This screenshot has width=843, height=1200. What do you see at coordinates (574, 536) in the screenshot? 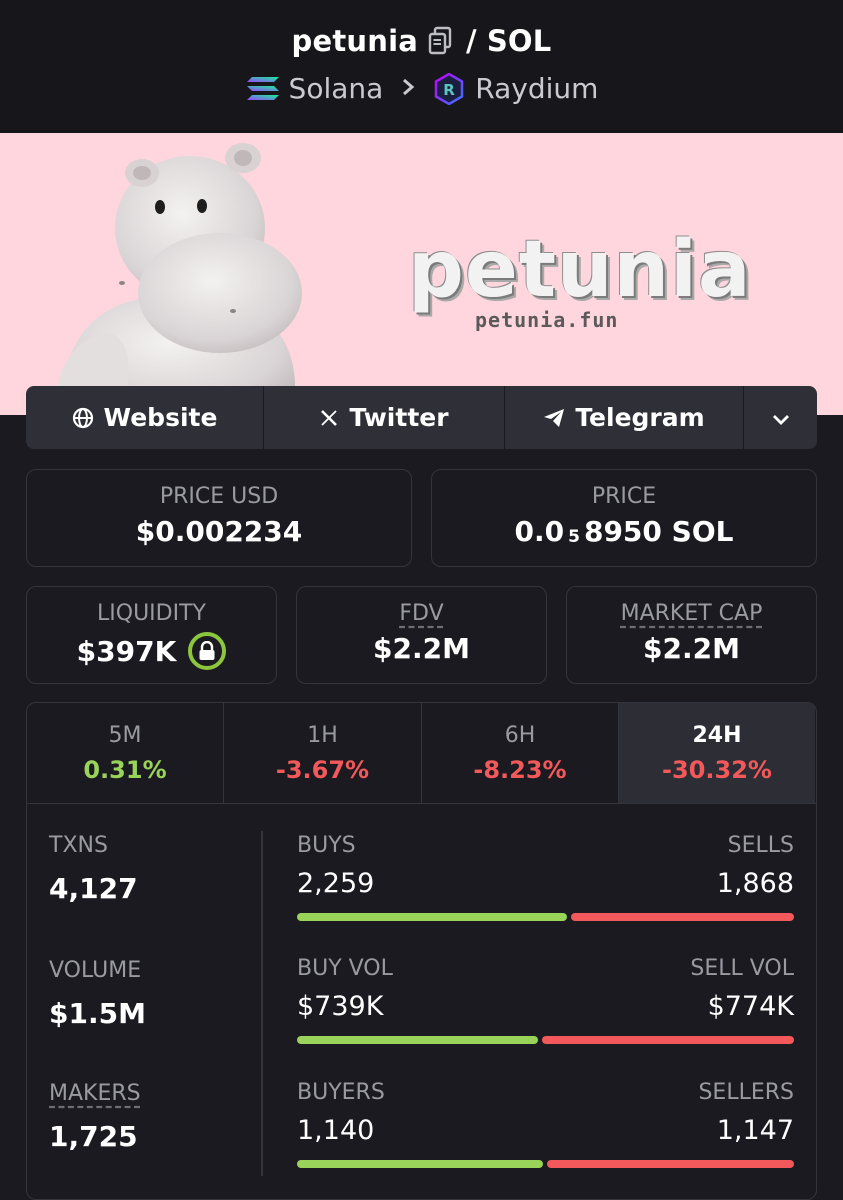
I see `price-native-zero-count: 5` at bounding box center [574, 536].